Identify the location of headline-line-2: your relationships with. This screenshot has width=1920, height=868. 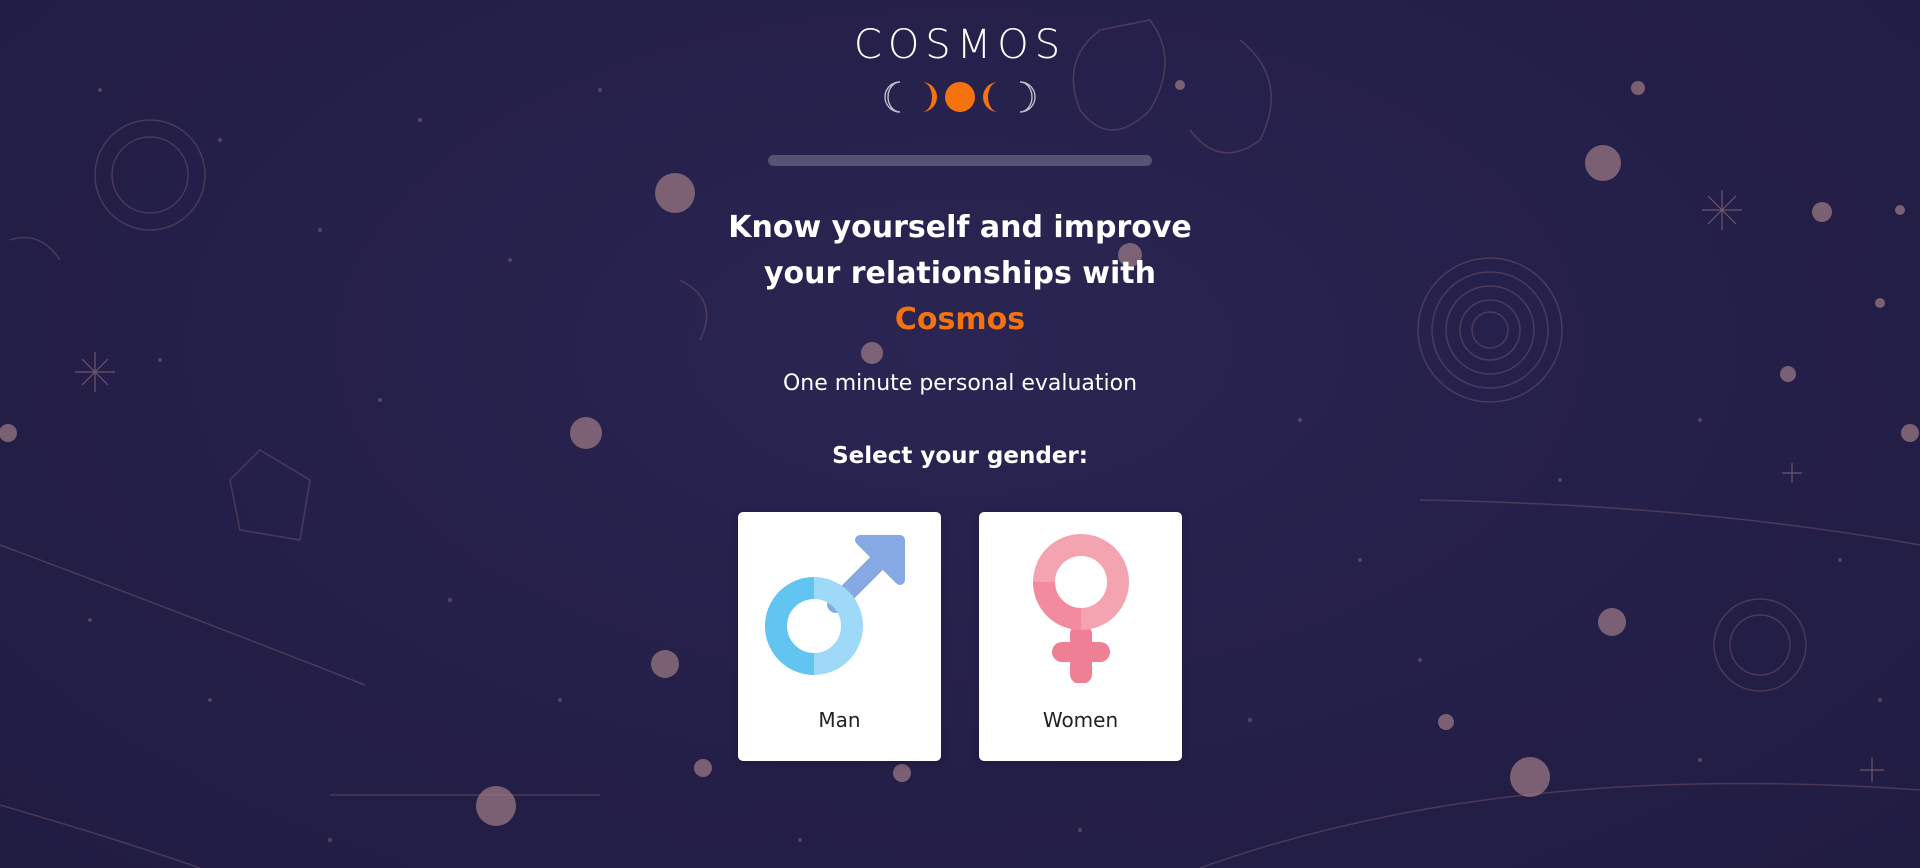
(960, 273).